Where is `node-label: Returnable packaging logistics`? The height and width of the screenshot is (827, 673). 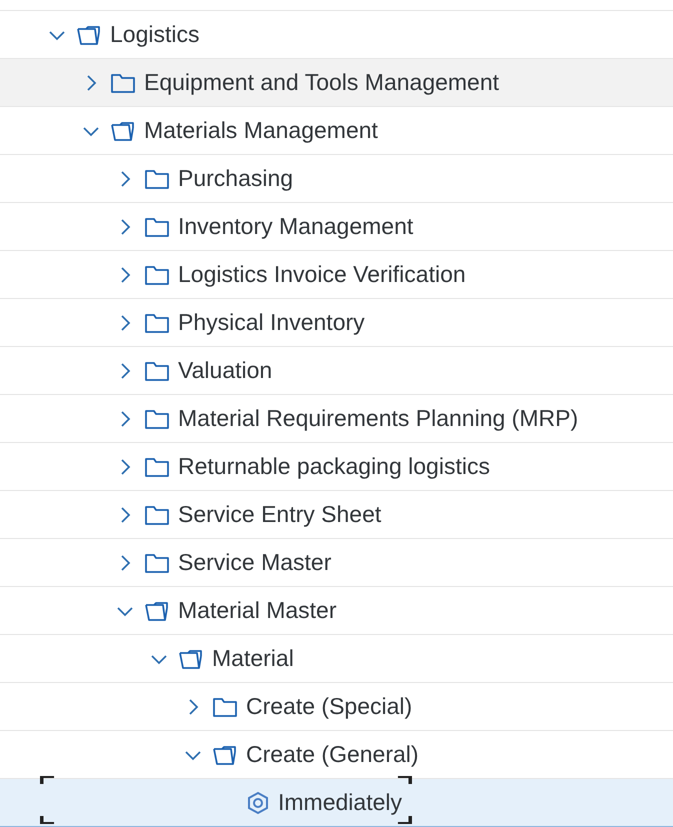
node-label: Returnable packaging logistics is located at coordinates (334, 466).